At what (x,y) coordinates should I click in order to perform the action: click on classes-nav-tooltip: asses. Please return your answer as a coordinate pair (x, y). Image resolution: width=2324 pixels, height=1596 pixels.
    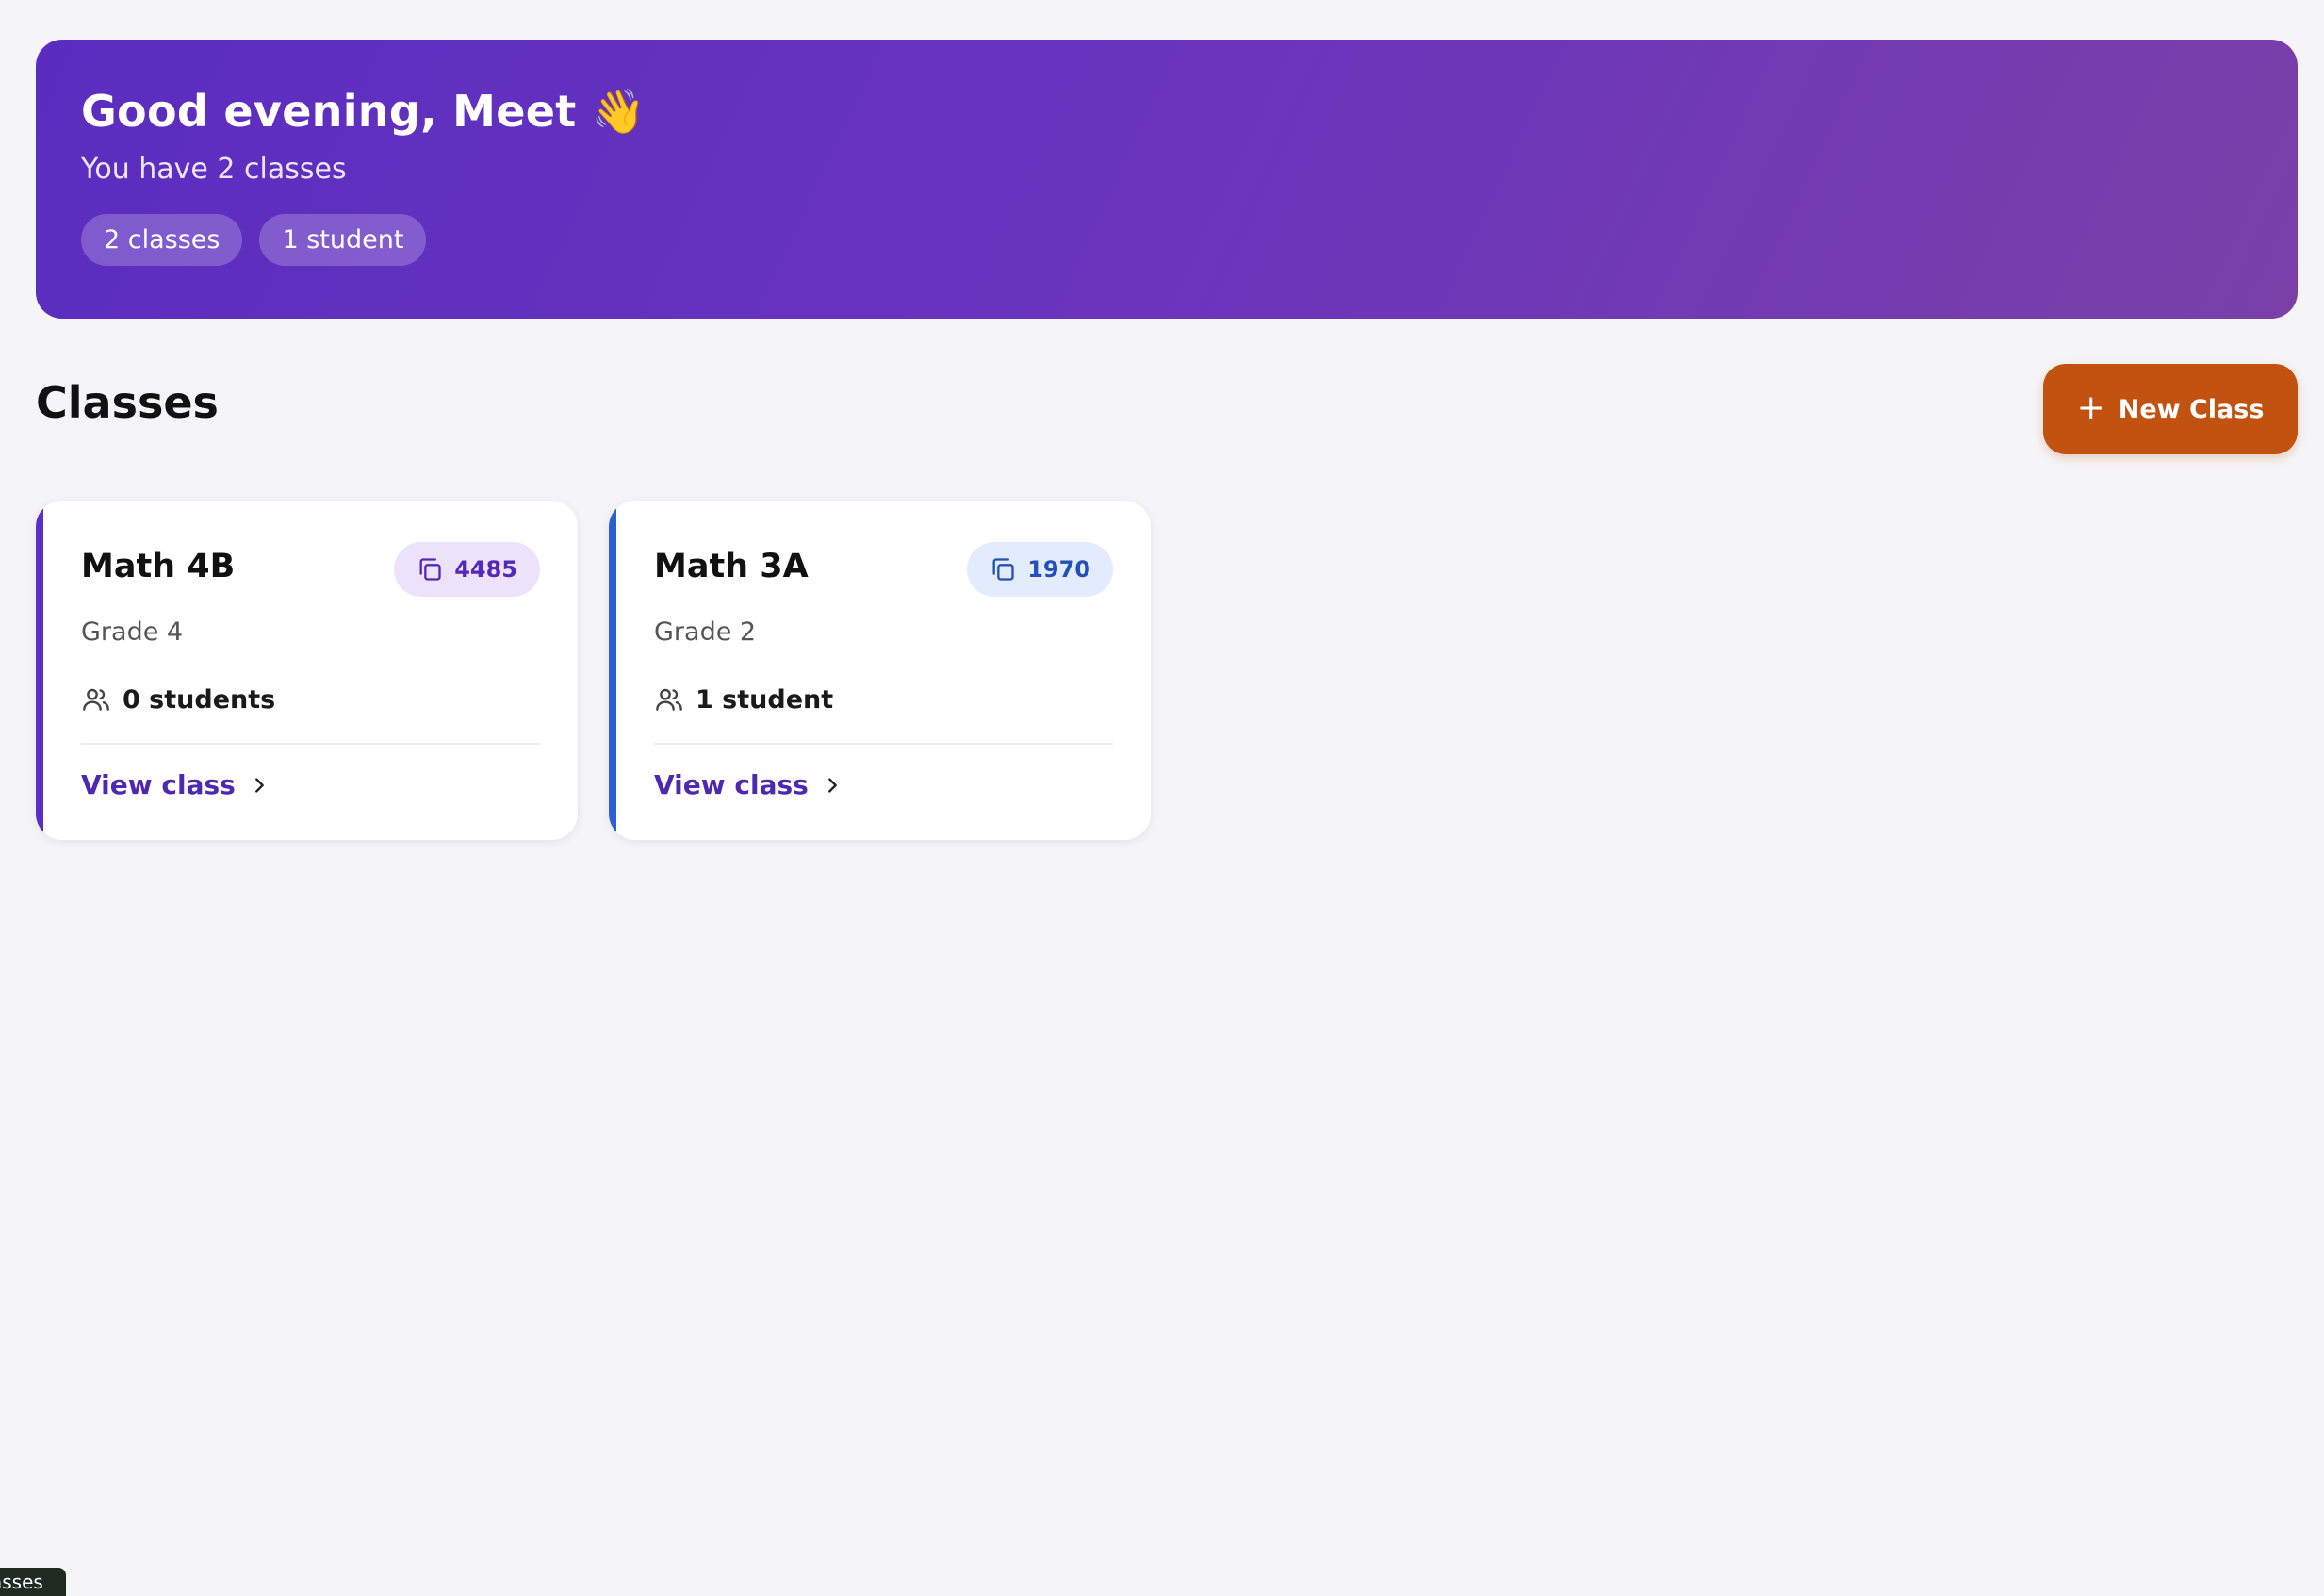
    Looking at the image, I should click on (33, 1582).